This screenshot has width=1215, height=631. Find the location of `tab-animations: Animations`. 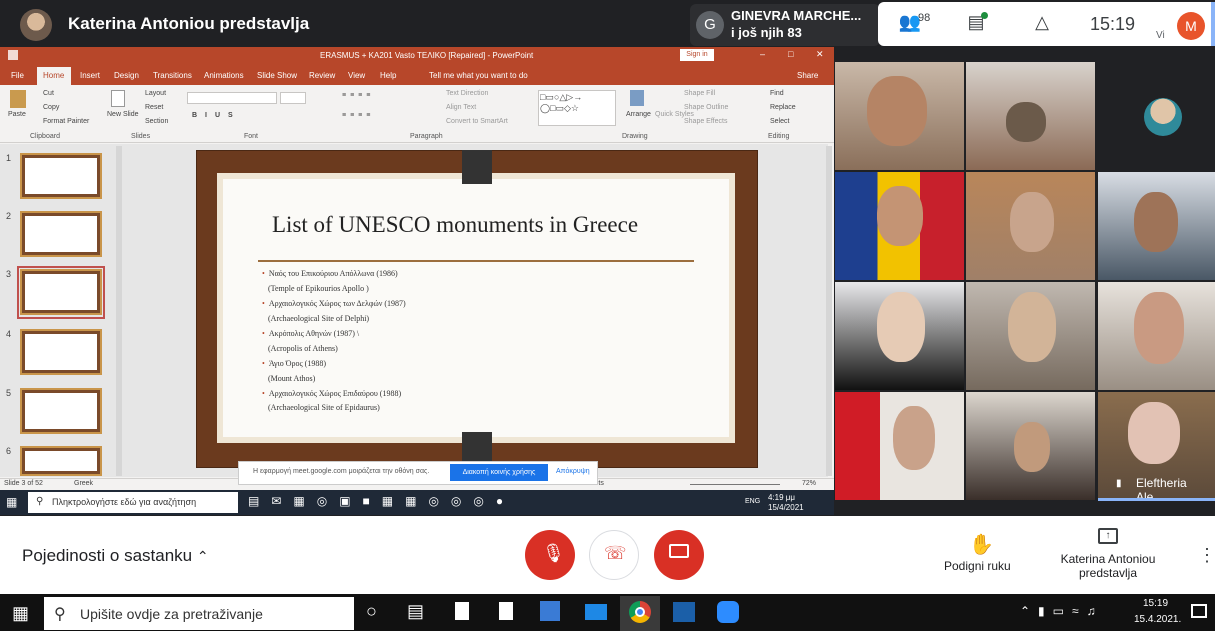

tab-animations: Animations is located at coordinates (224, 75).